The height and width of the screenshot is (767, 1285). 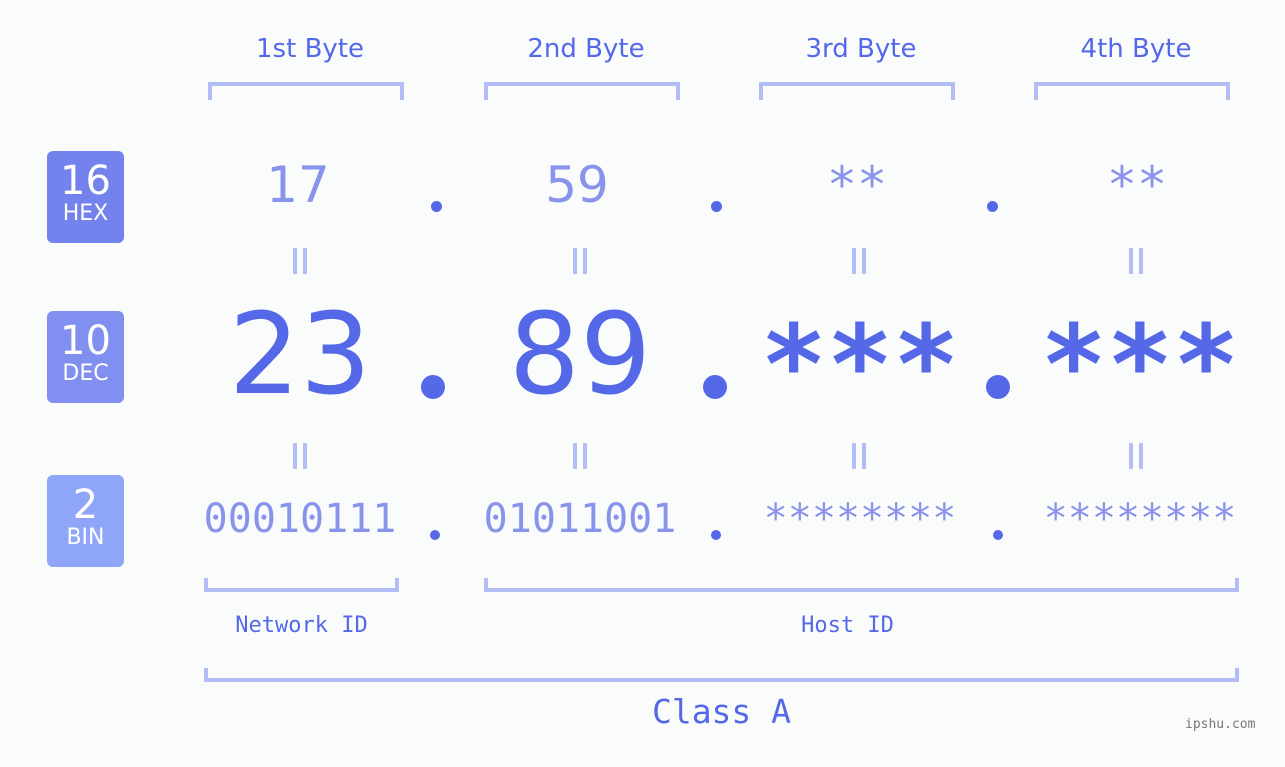 I want to click on class-label: Class A, so click(x=721, y=711).